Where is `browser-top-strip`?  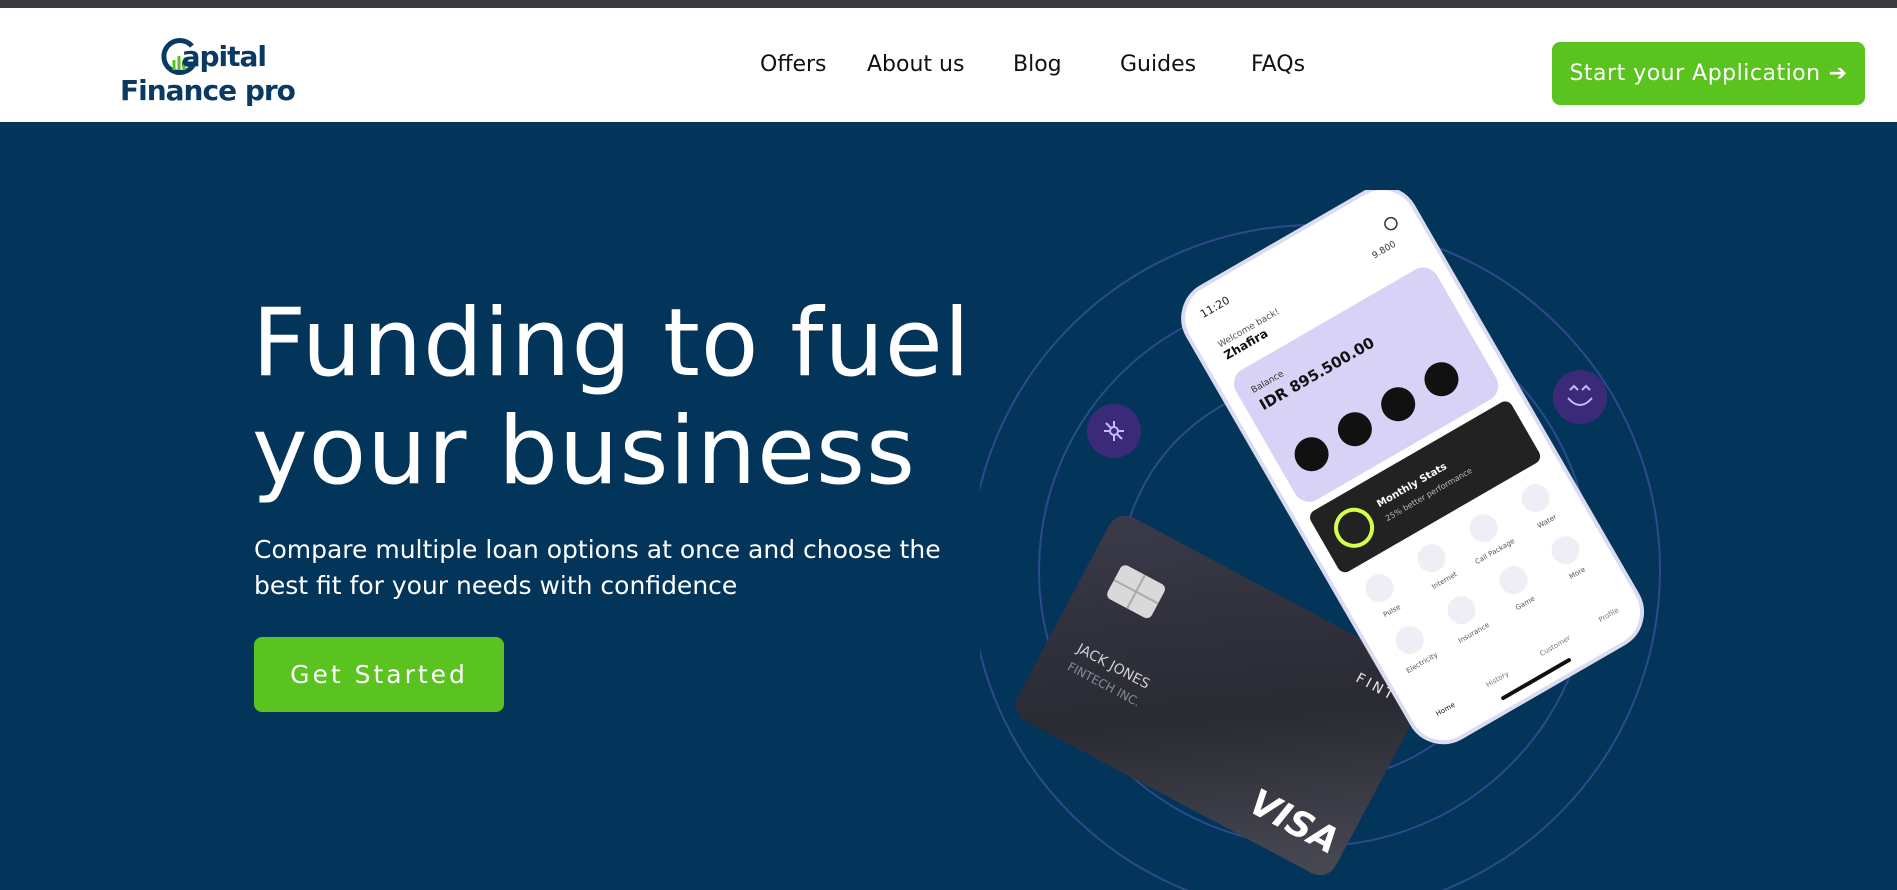
browser-top-strip is located at coordinates (948, 4).